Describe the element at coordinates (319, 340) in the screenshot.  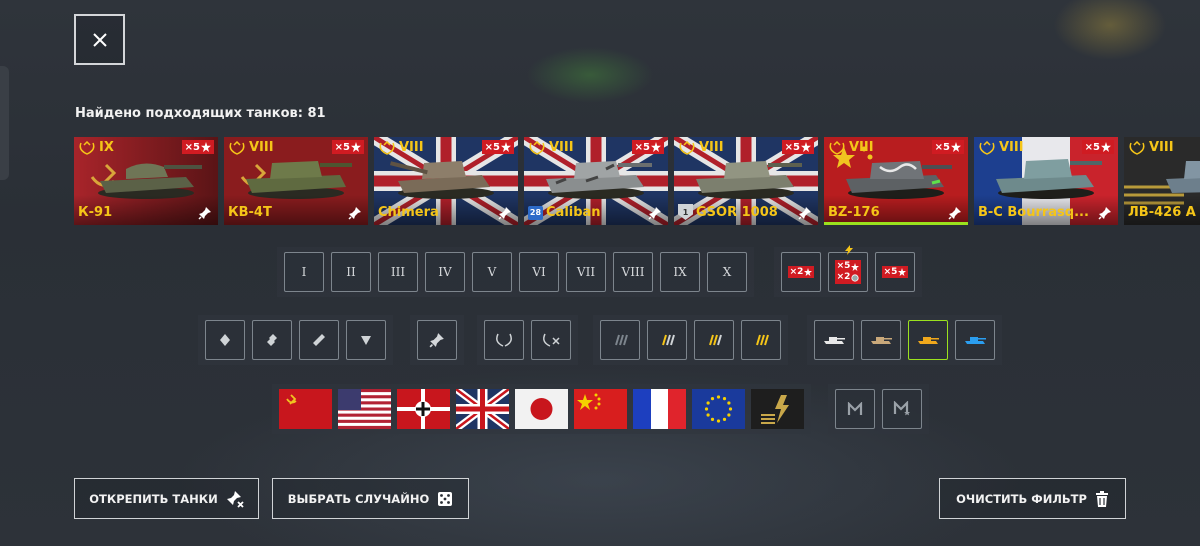
I see `epic-rarity-filter-button` at that location.